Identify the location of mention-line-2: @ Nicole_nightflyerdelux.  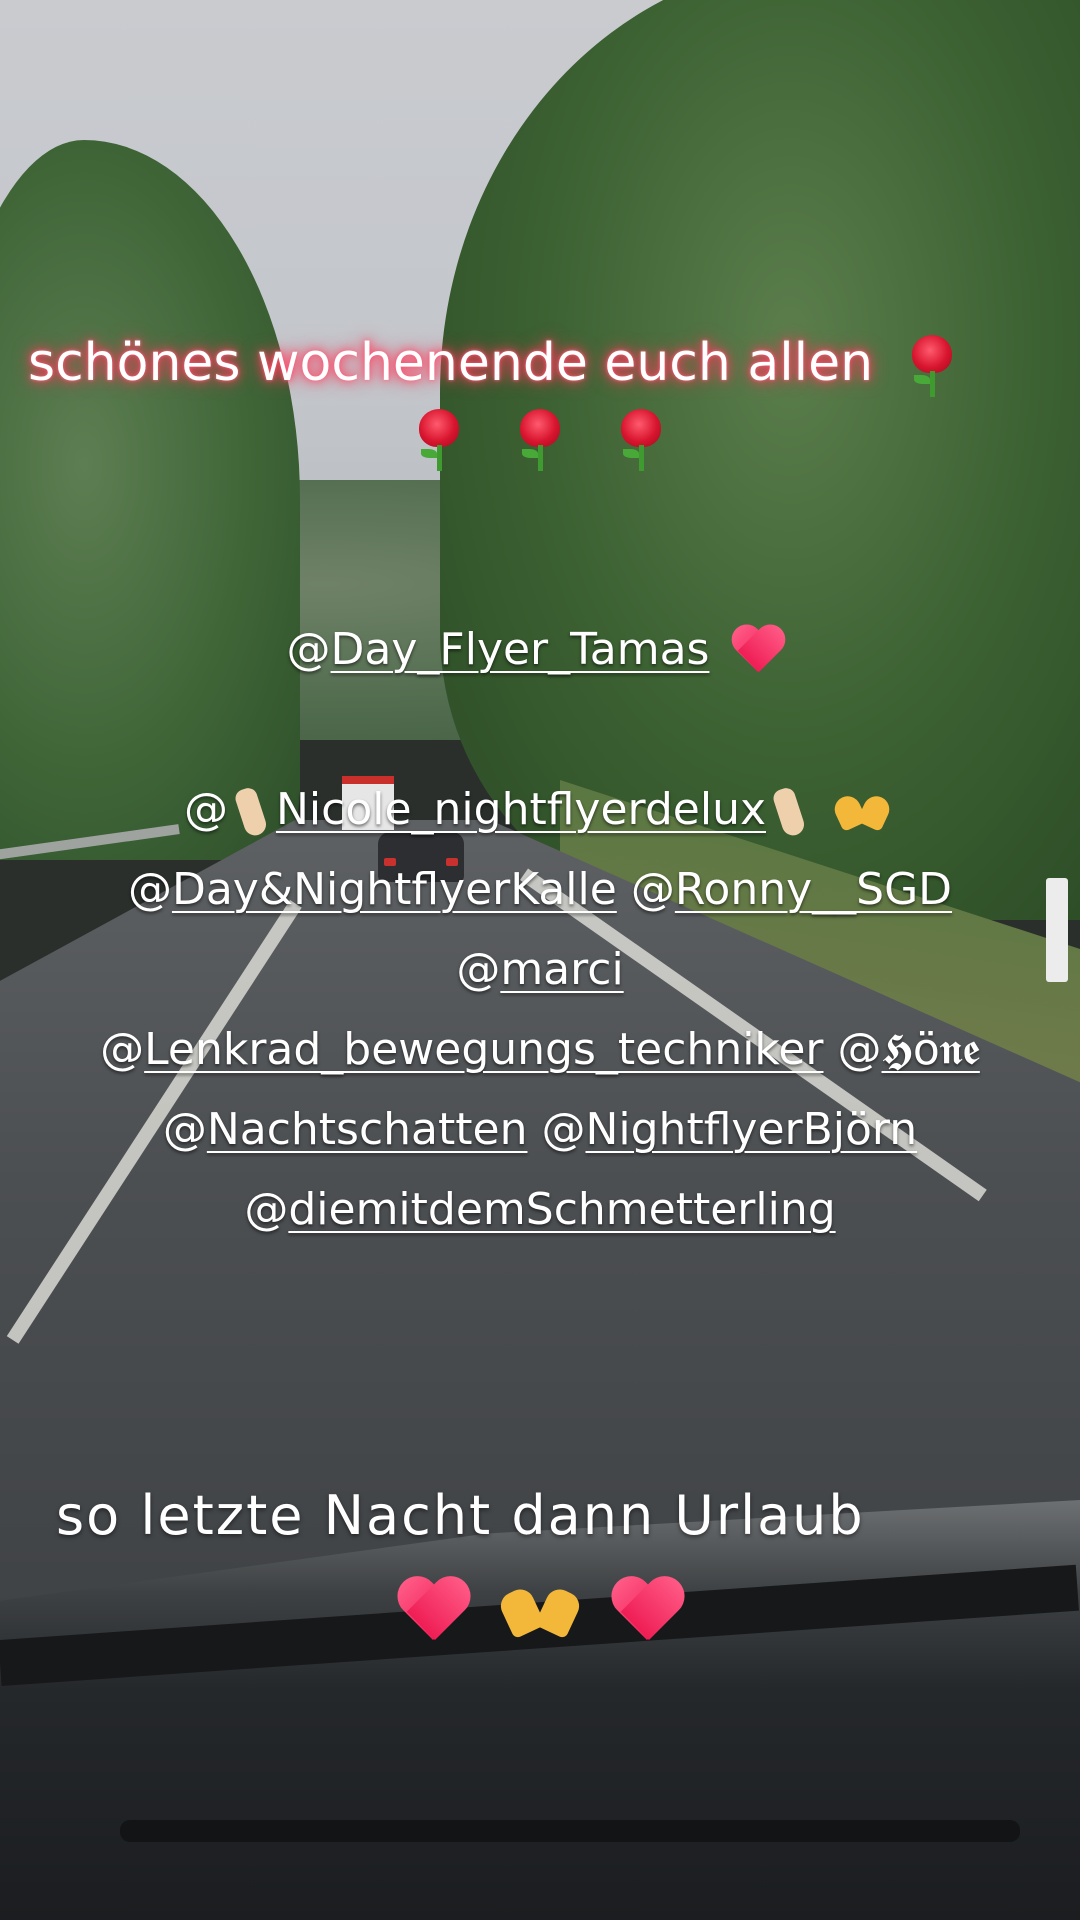
(540, 810).